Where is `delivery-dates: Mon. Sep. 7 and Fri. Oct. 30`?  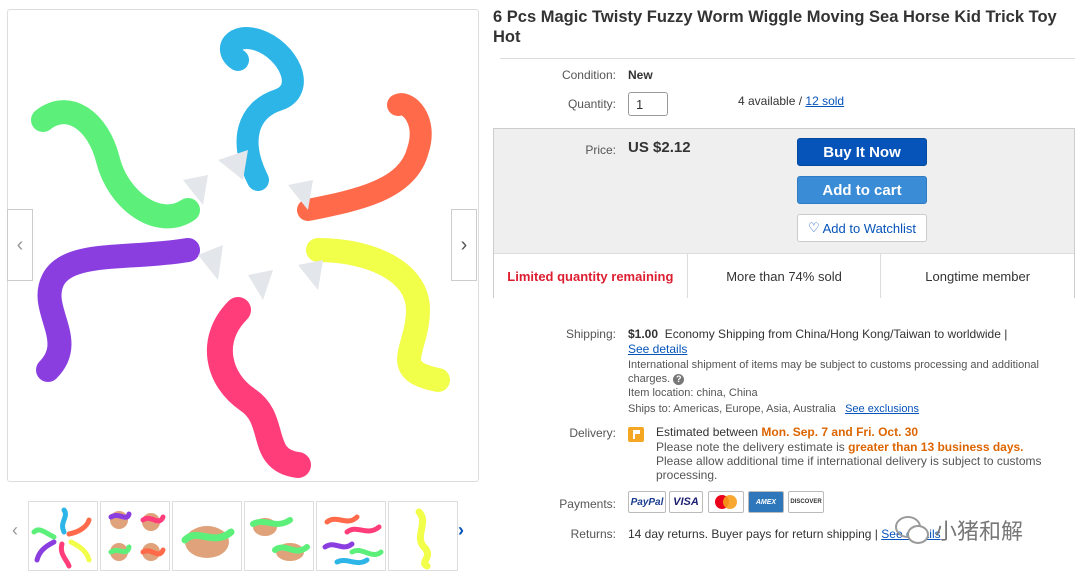 delivery-dates: Mon. Sep. 7 and Fri. Oct. 30 is located at coordinates (840, 432).